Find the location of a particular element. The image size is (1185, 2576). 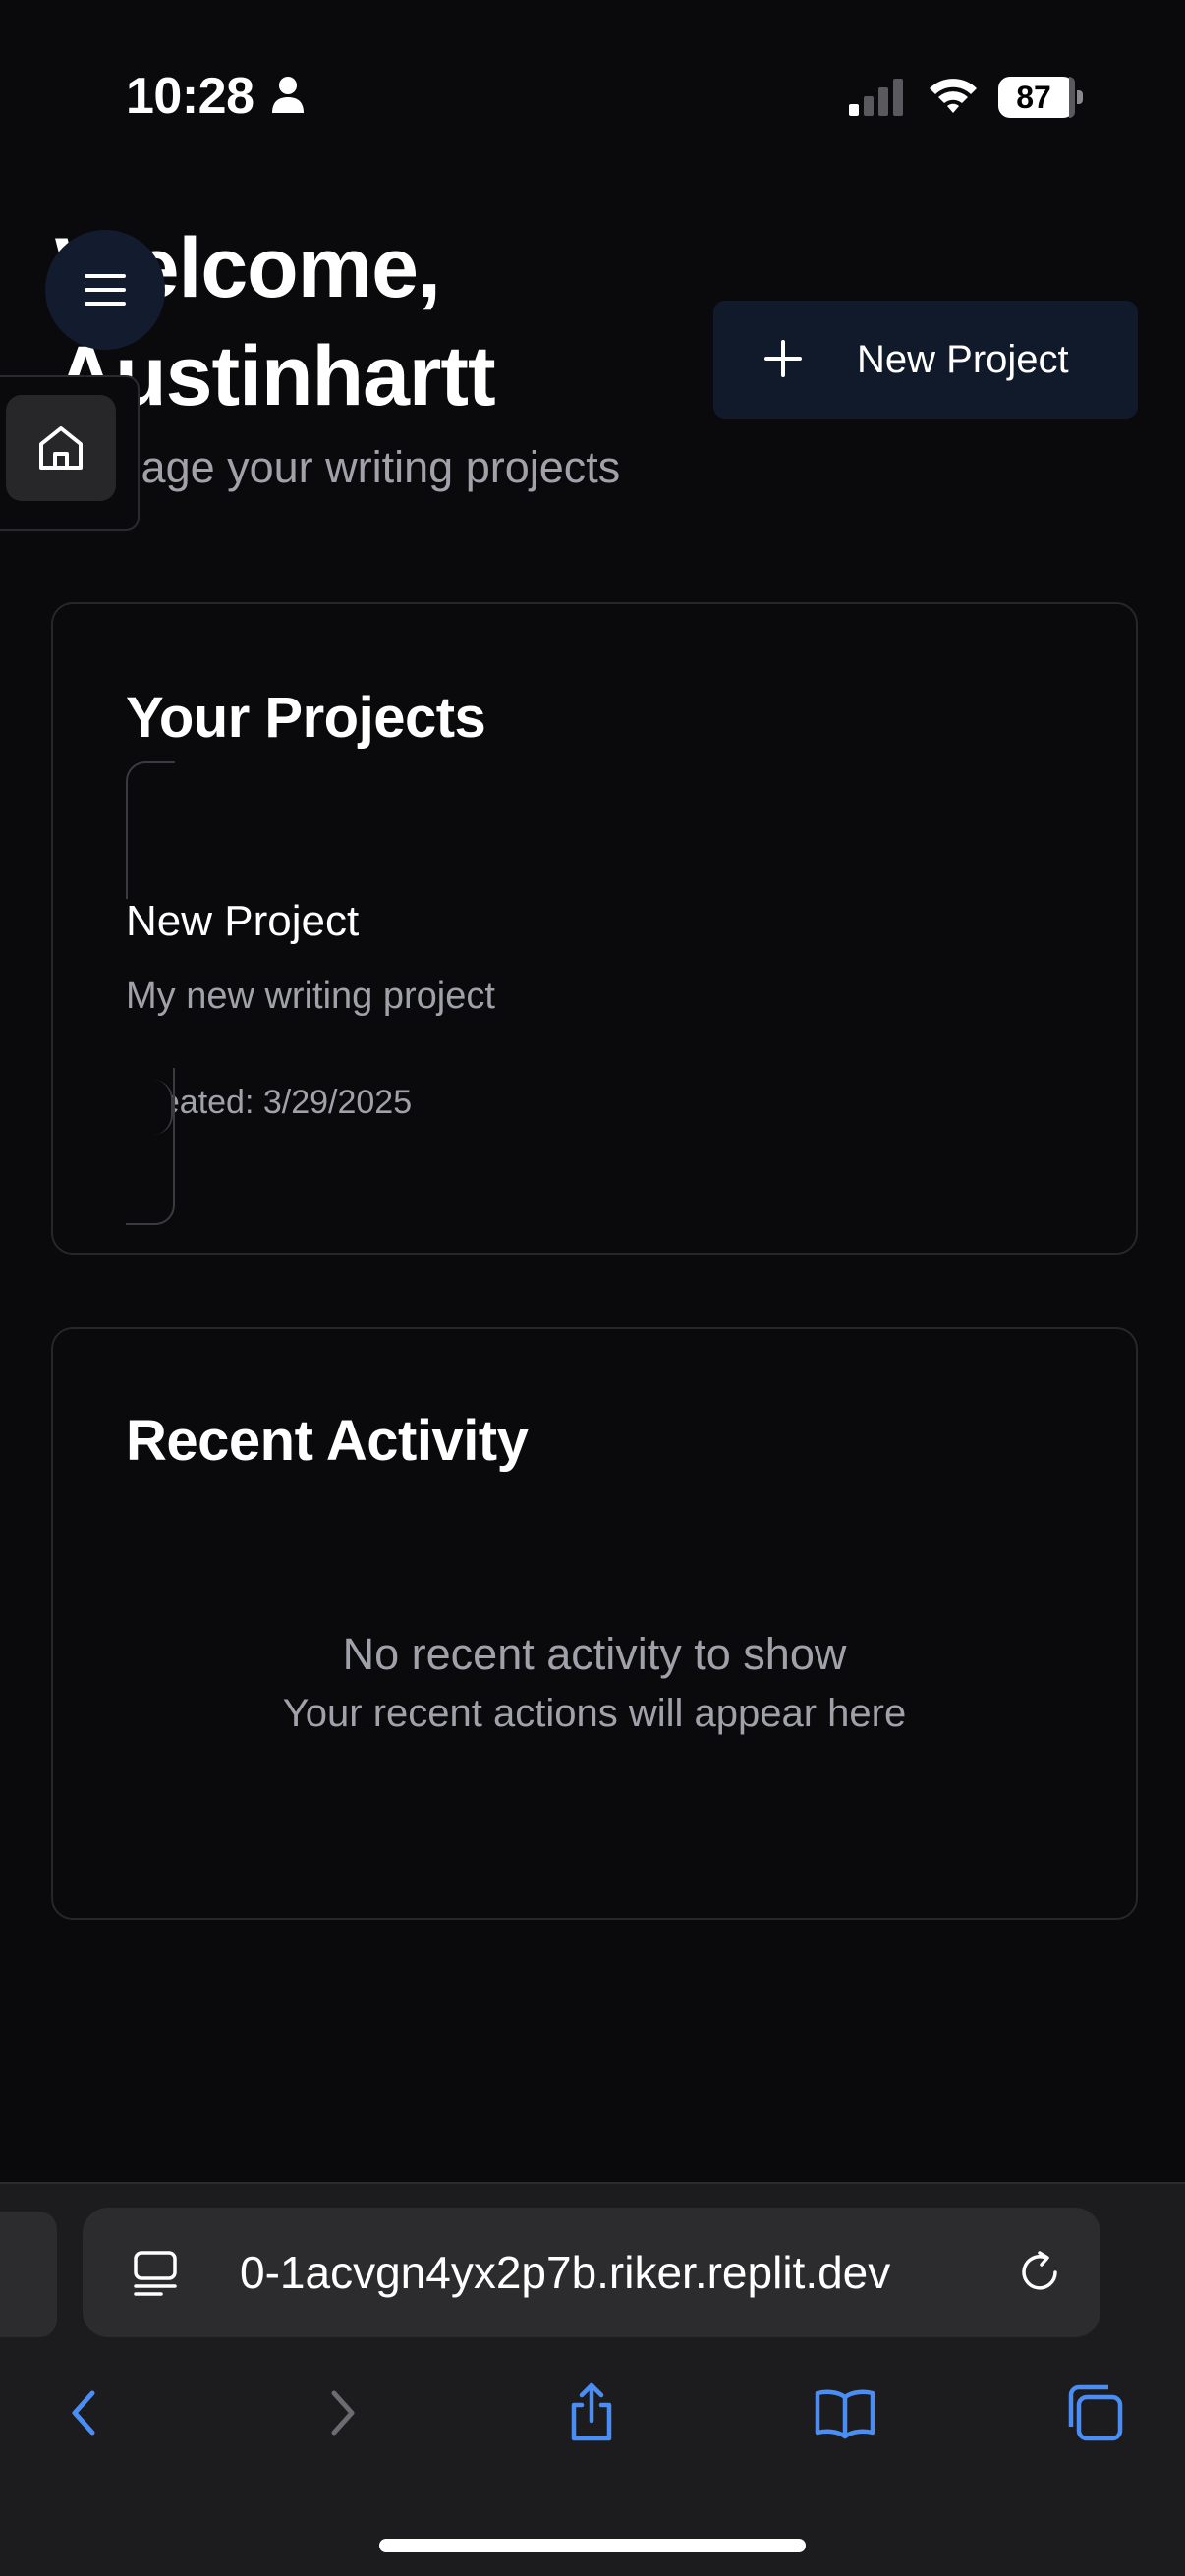

bookmarks-button is located at coordinates (845, 2413).